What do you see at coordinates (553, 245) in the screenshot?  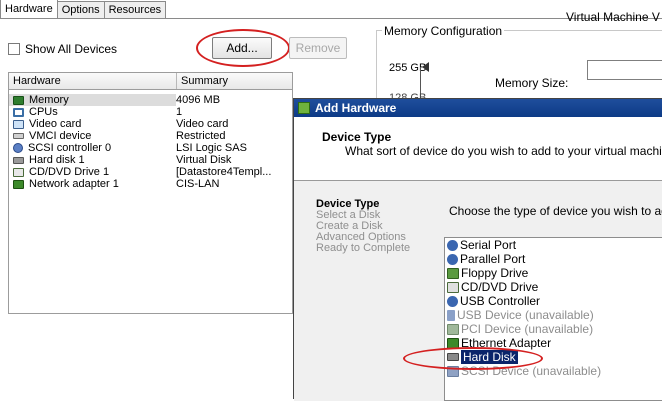 I see `list-item: Serial Port` at bounding box center [553, 245].